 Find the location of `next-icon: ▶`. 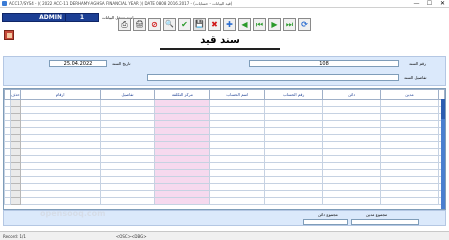

next-icon: ▶ is located at coordinates (274, 24).